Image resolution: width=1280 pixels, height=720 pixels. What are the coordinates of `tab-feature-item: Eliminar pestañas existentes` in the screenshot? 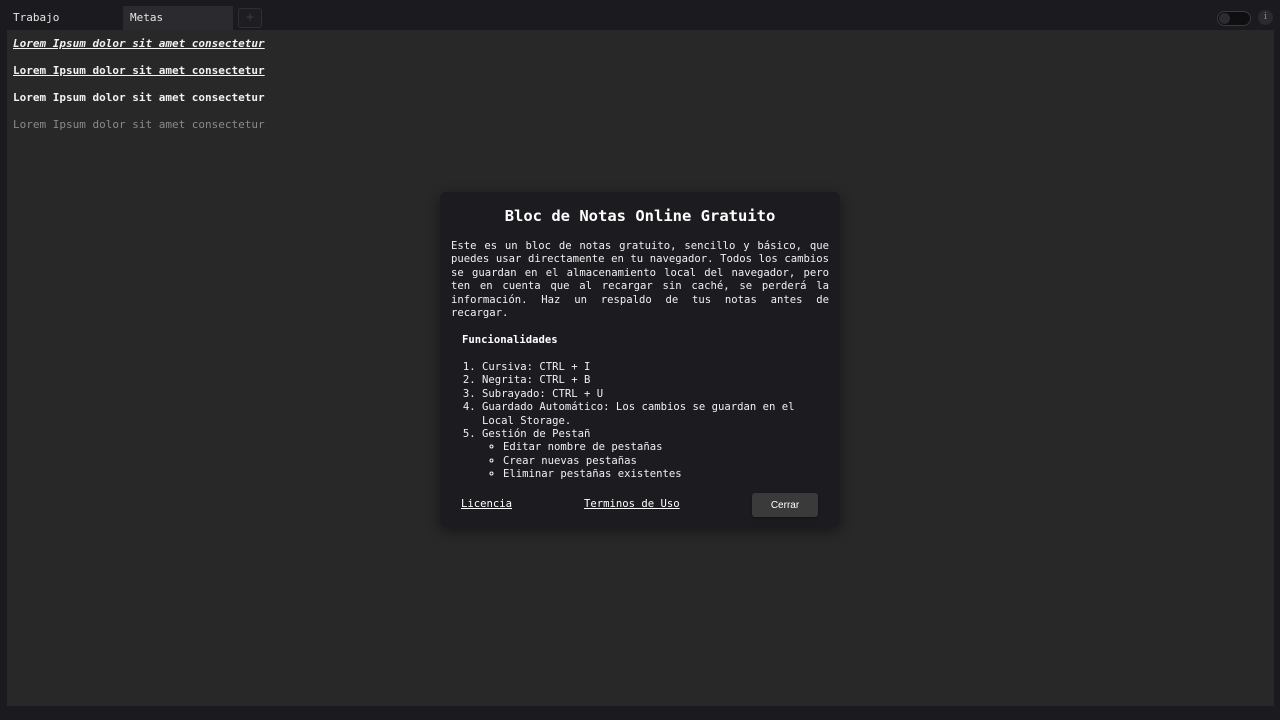 It's located at (662, 474).